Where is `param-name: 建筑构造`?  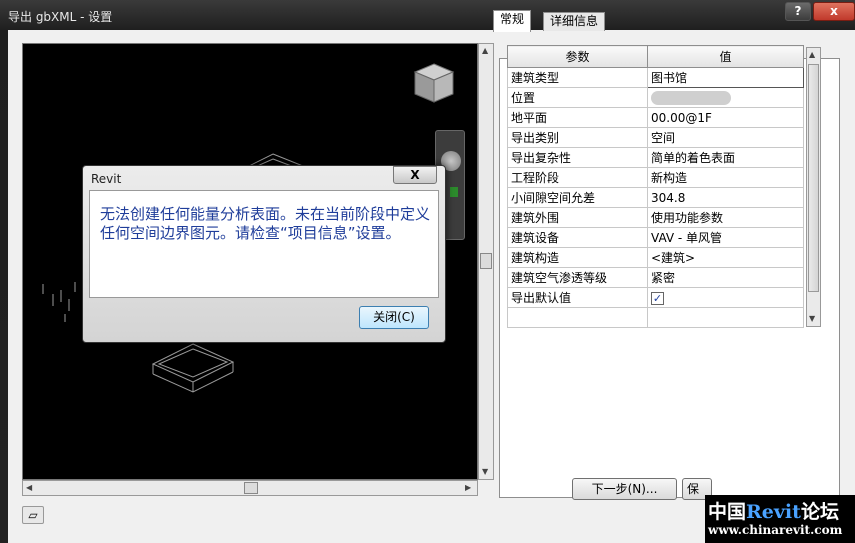
param-name: 建筑构造 is located at coordinates (577, 257).